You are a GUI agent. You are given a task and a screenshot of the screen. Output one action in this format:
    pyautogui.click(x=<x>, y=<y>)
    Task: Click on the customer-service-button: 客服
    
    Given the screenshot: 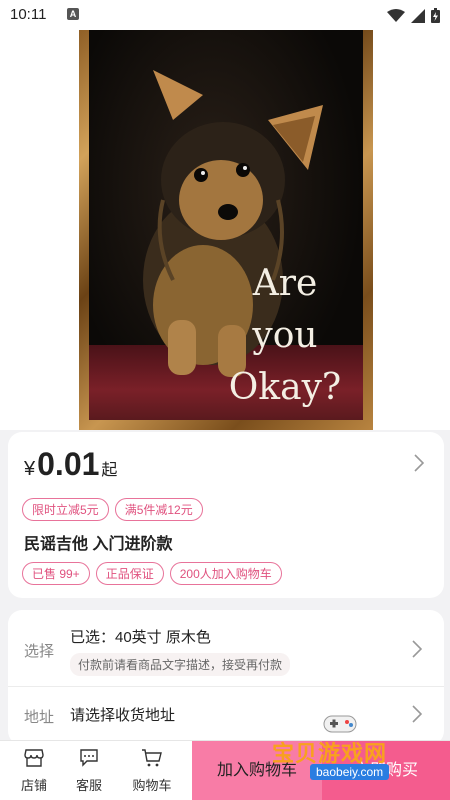 What is the action you would take?
    pyautogui.click(x=89, y=771)
    